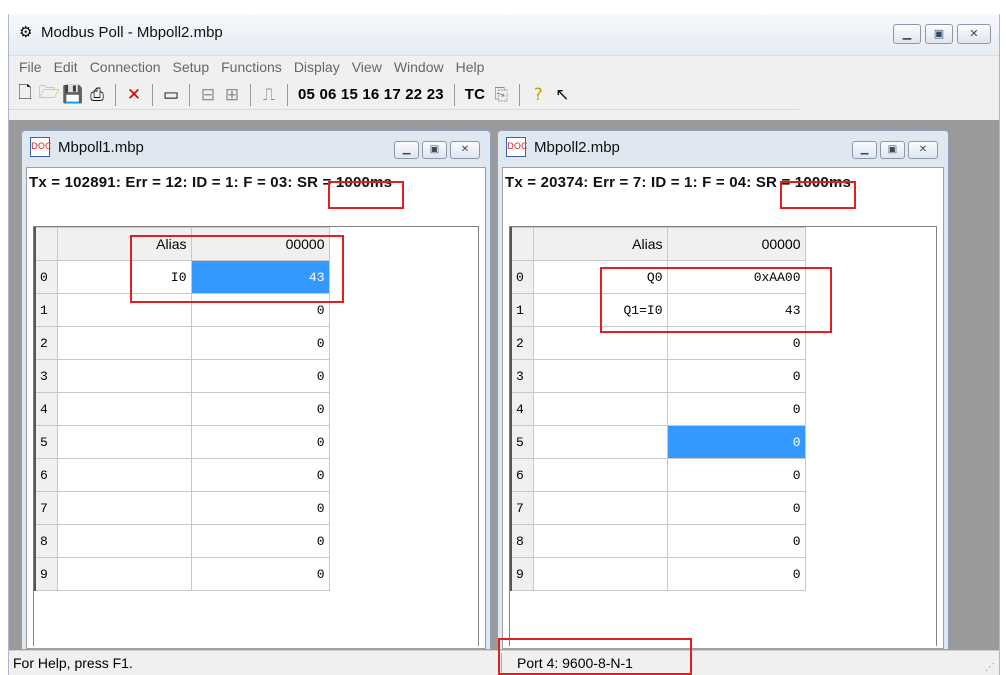 This screenshot has width=1006, height=675. What do you see at coordinates (990, 667) in the screenshot?
I see `resize-grip-icon: ⋰` at bounding box center [990, 667].